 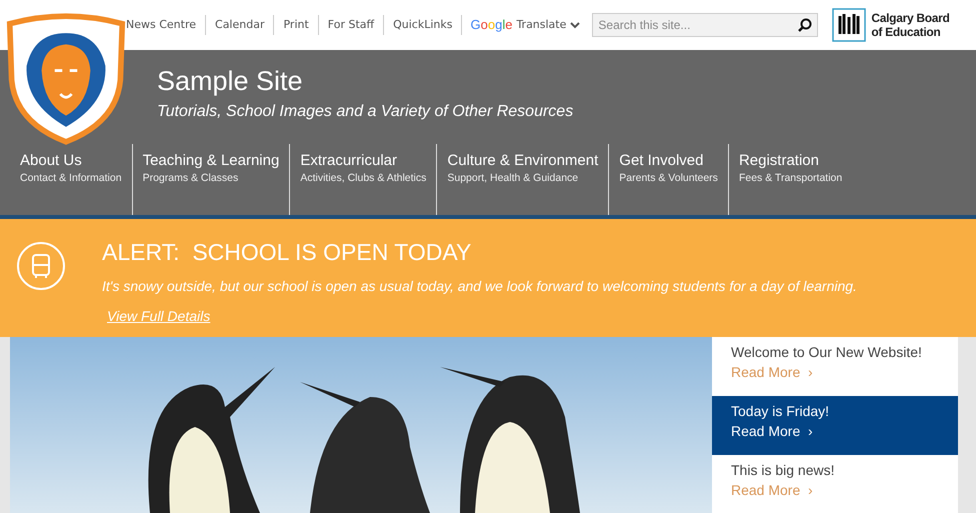 I want to click on chevron-down-icon, so click(x=575, y=25).